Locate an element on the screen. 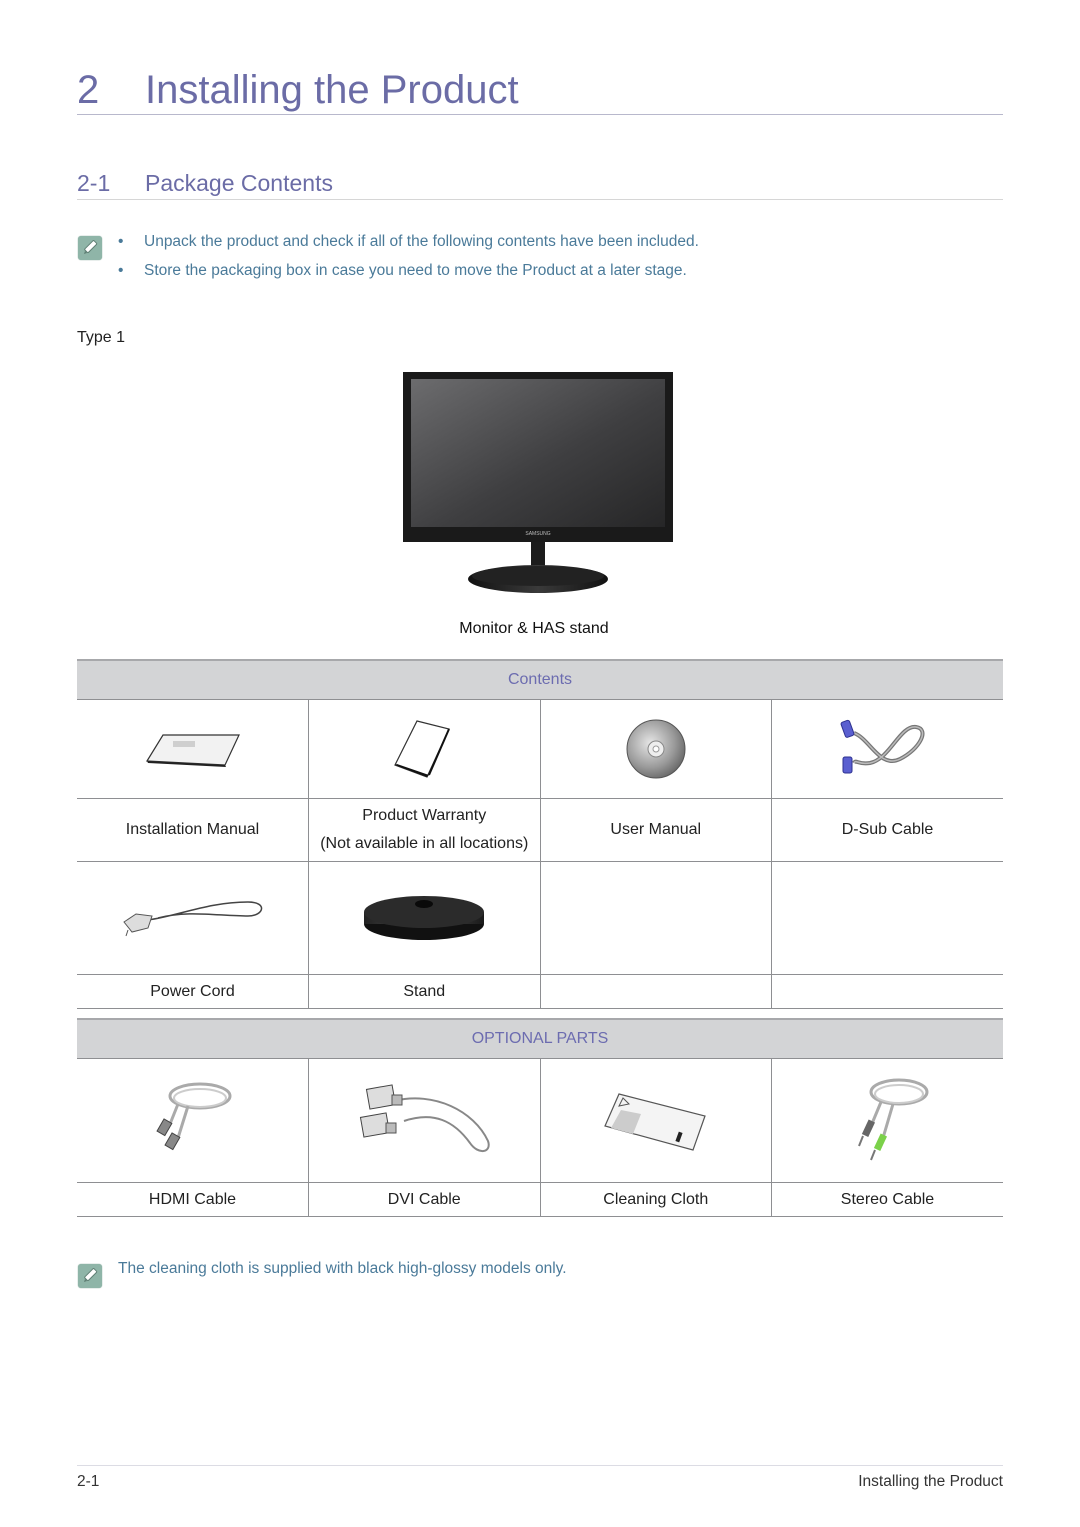 Image resolution: width=1080 pixels, height=1527 pixels. monitor-icon: SAMSUNG is located at coordinates (538, 482).